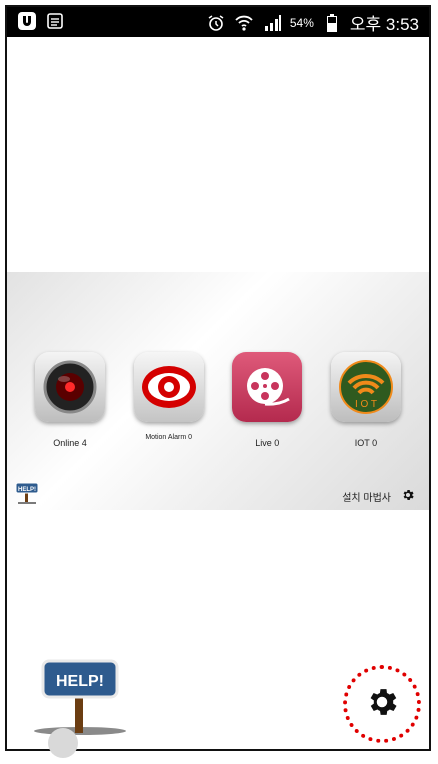 The height and width of the screenshot is (764, 438). What do you see at coordinates (384, 24) in the screenshot?
I see `clock-time: 오후 3:53` at bounding box center [384, 24].